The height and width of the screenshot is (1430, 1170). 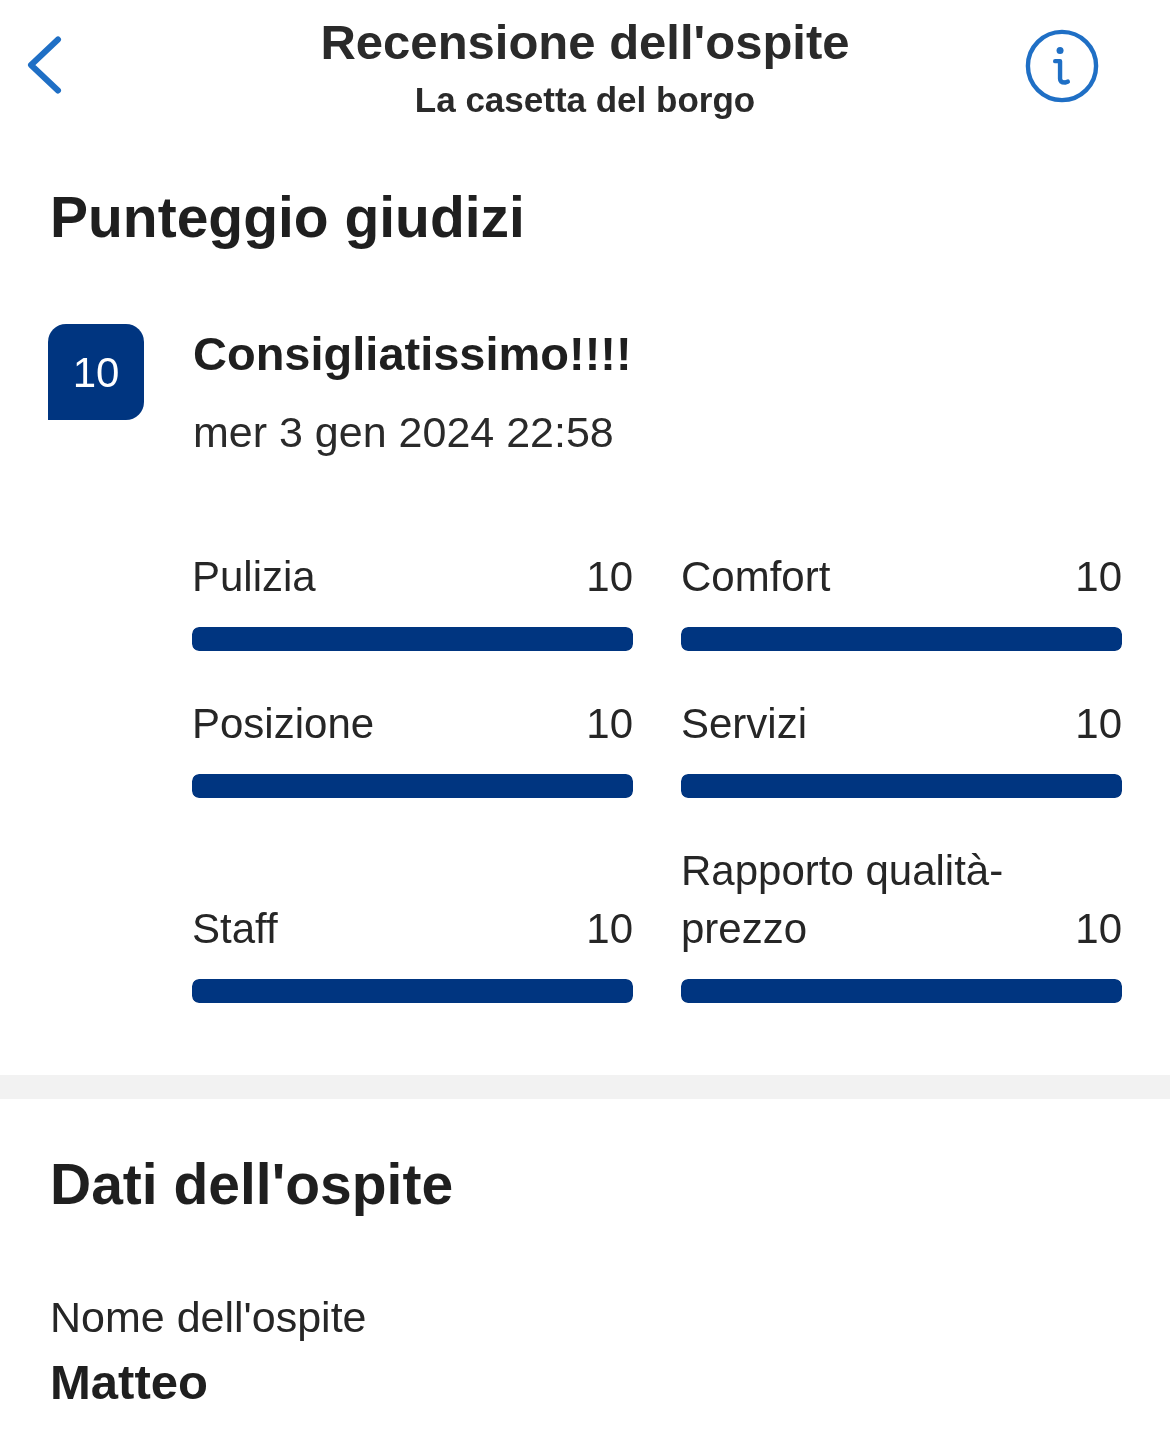 What do you see at coordinates (209, 1317) in the screenshot?
I see `field-label: Nome dell'ospite` at bounding box center [209, 1317].